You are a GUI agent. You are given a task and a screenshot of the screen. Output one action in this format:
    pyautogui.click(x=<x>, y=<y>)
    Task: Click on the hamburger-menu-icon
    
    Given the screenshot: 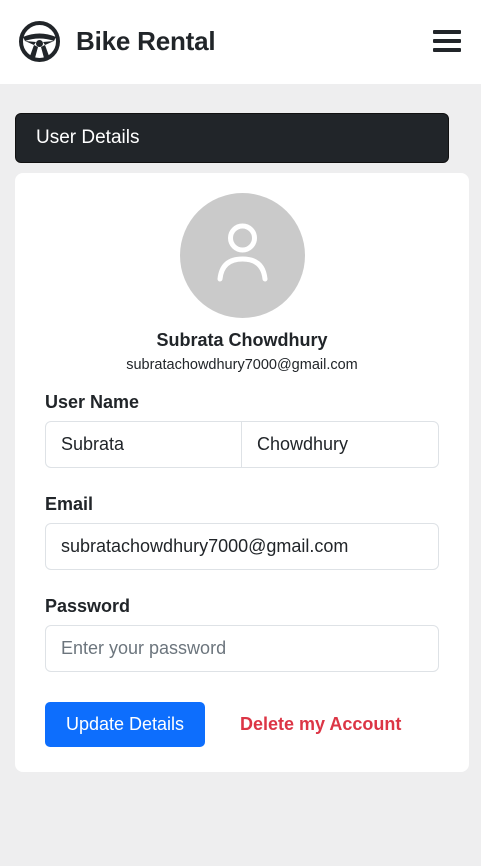 What is the action you would take?
    pyautogui.click(x=447, y=32)
    